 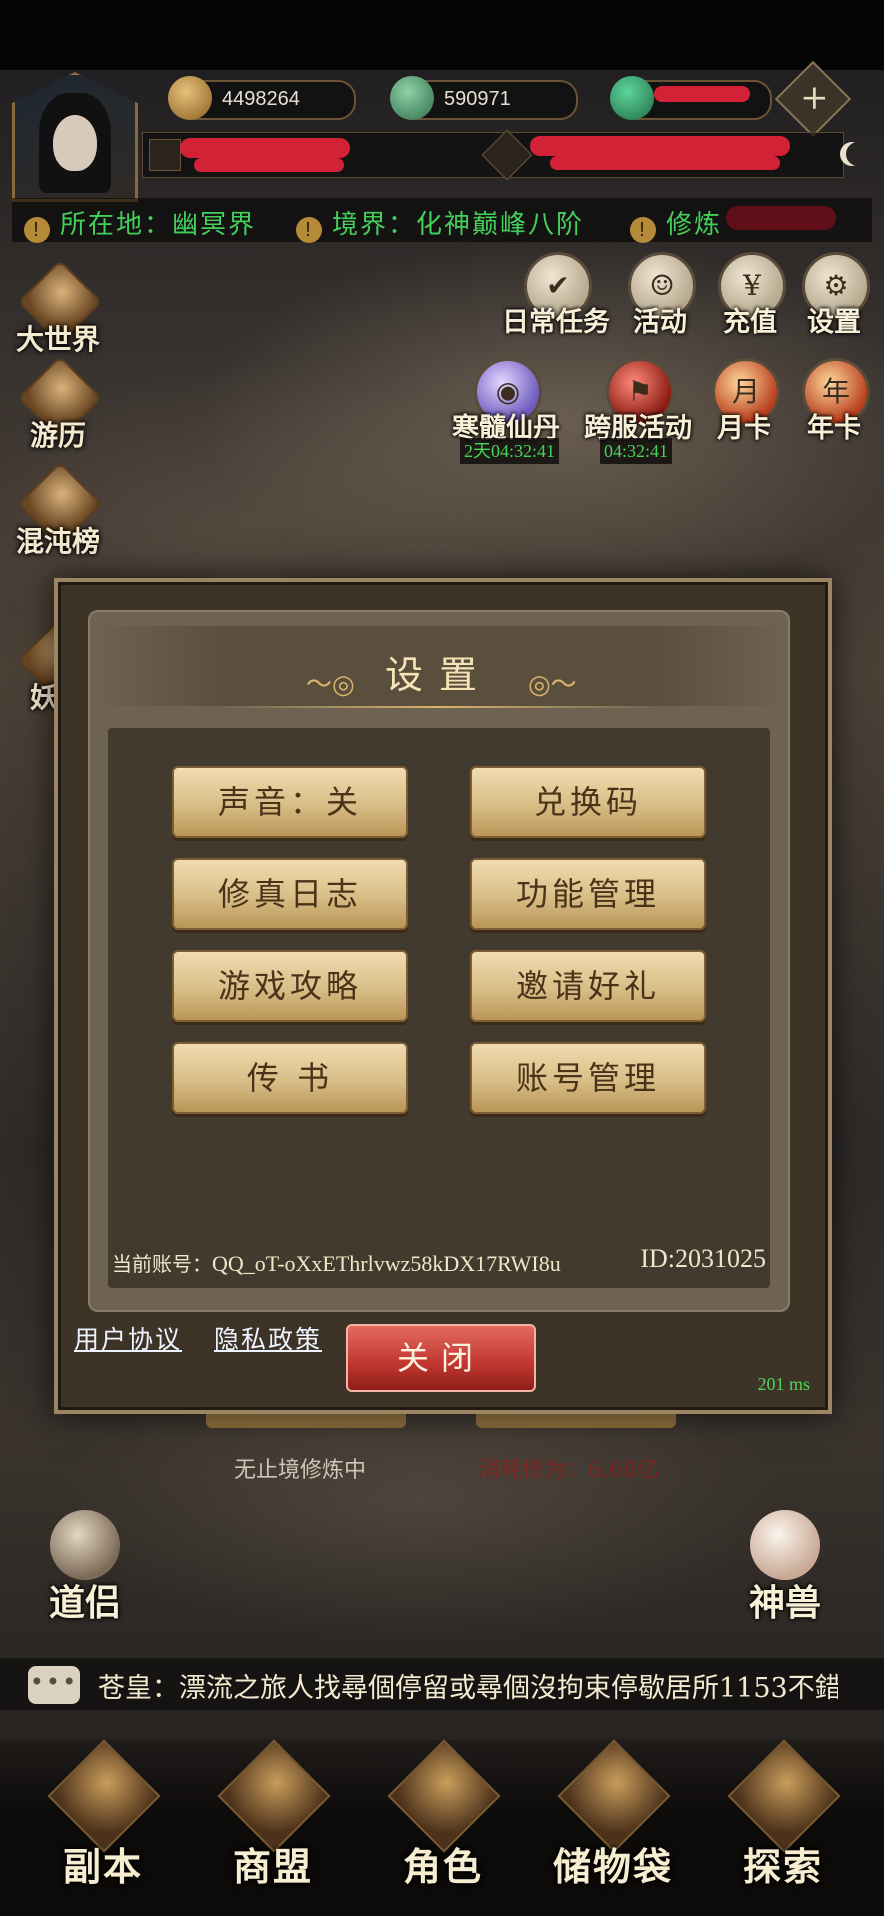 I want to click on chat-message: 苍皇：漂流之旅人找尋個停留或尋個沒拘束停歇居所1153不錯, so click(x=468, y=1688).